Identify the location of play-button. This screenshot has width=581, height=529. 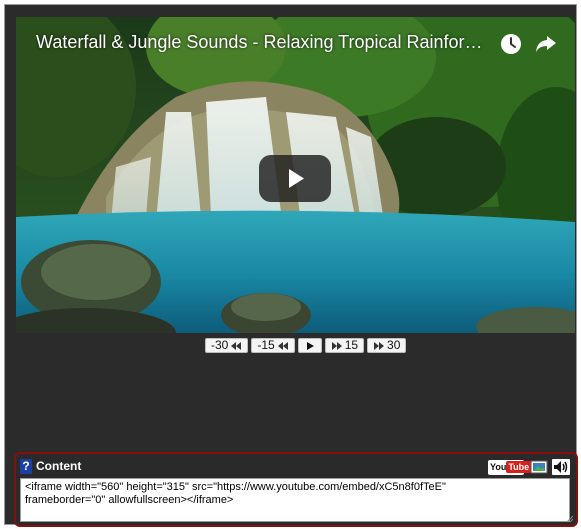
(295, 178).